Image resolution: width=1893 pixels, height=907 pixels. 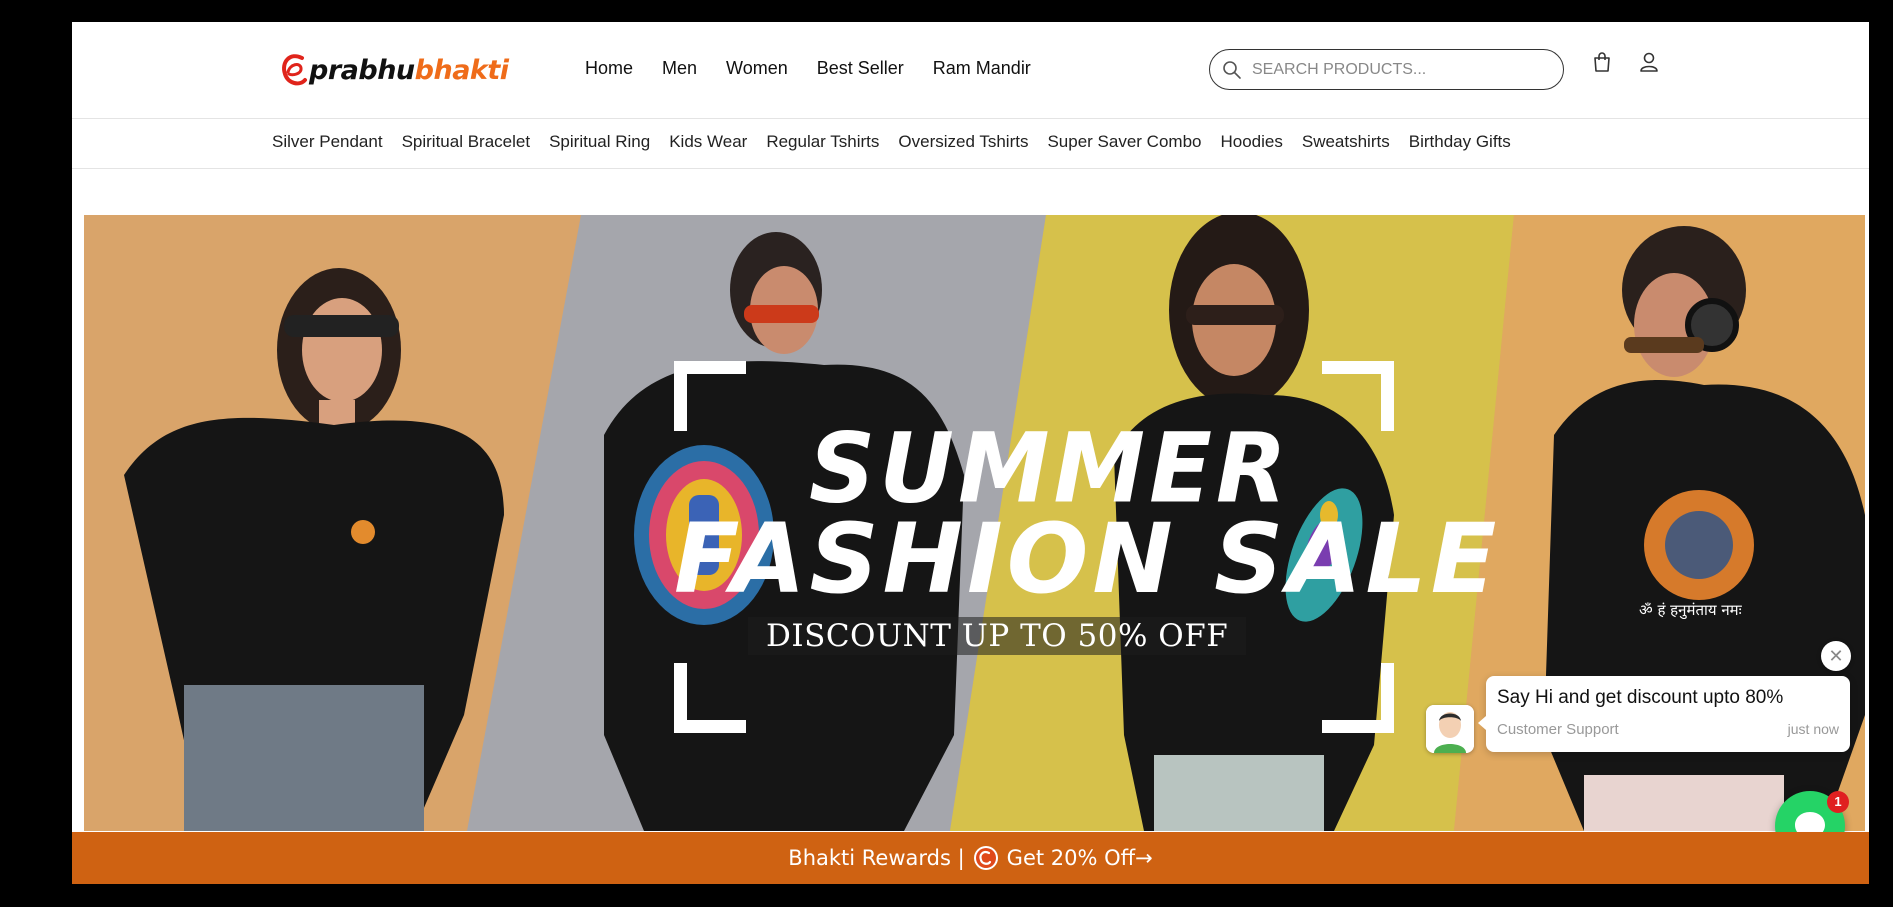 What do you see at coordinates (1232, 69) in the screenshot?
I see `search-icon` at bounding box center [1232, 69].